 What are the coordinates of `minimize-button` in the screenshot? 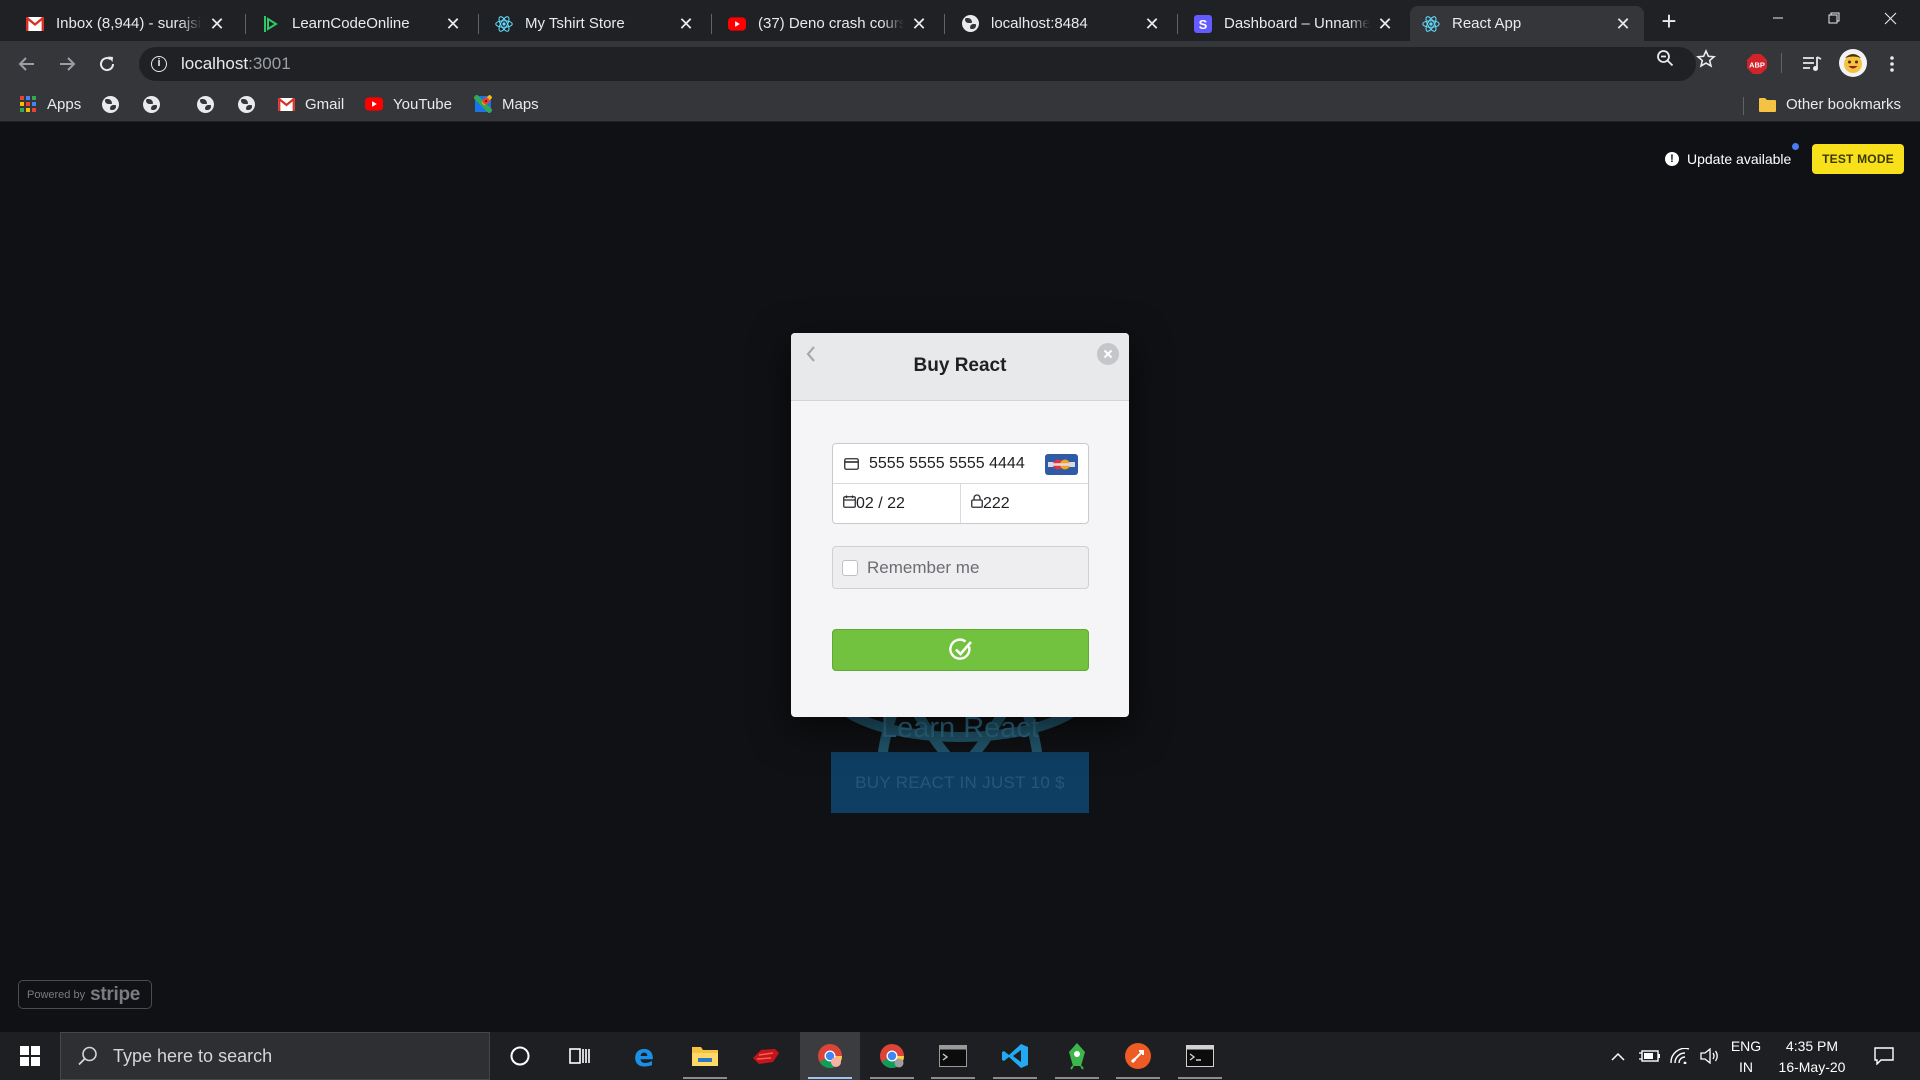 It's located at (1778, 18).